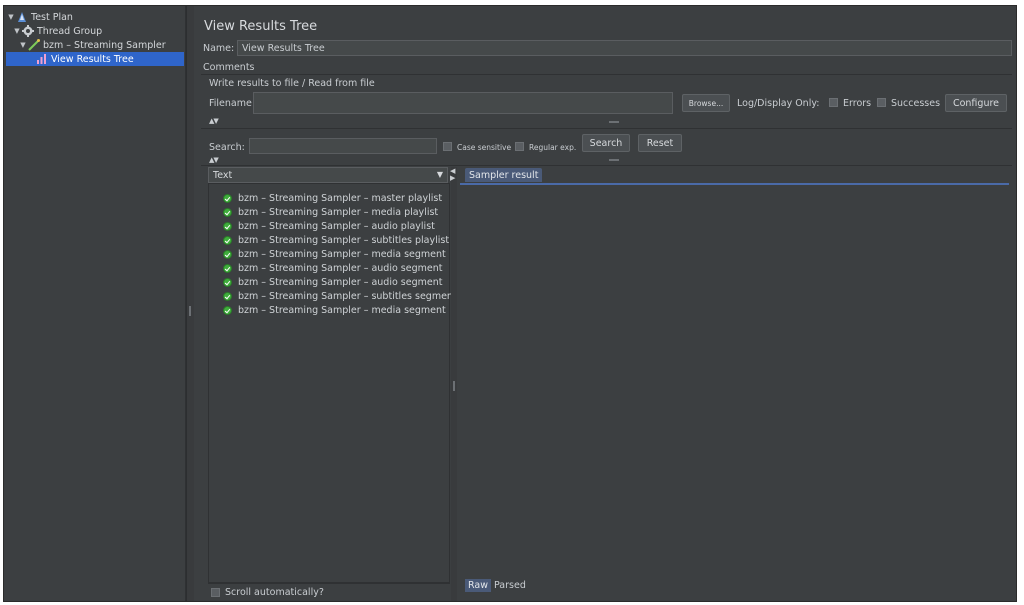 The height and width of the screenshot is (605, 1024). I want to click on errors-checkbox, so click(833, 102).